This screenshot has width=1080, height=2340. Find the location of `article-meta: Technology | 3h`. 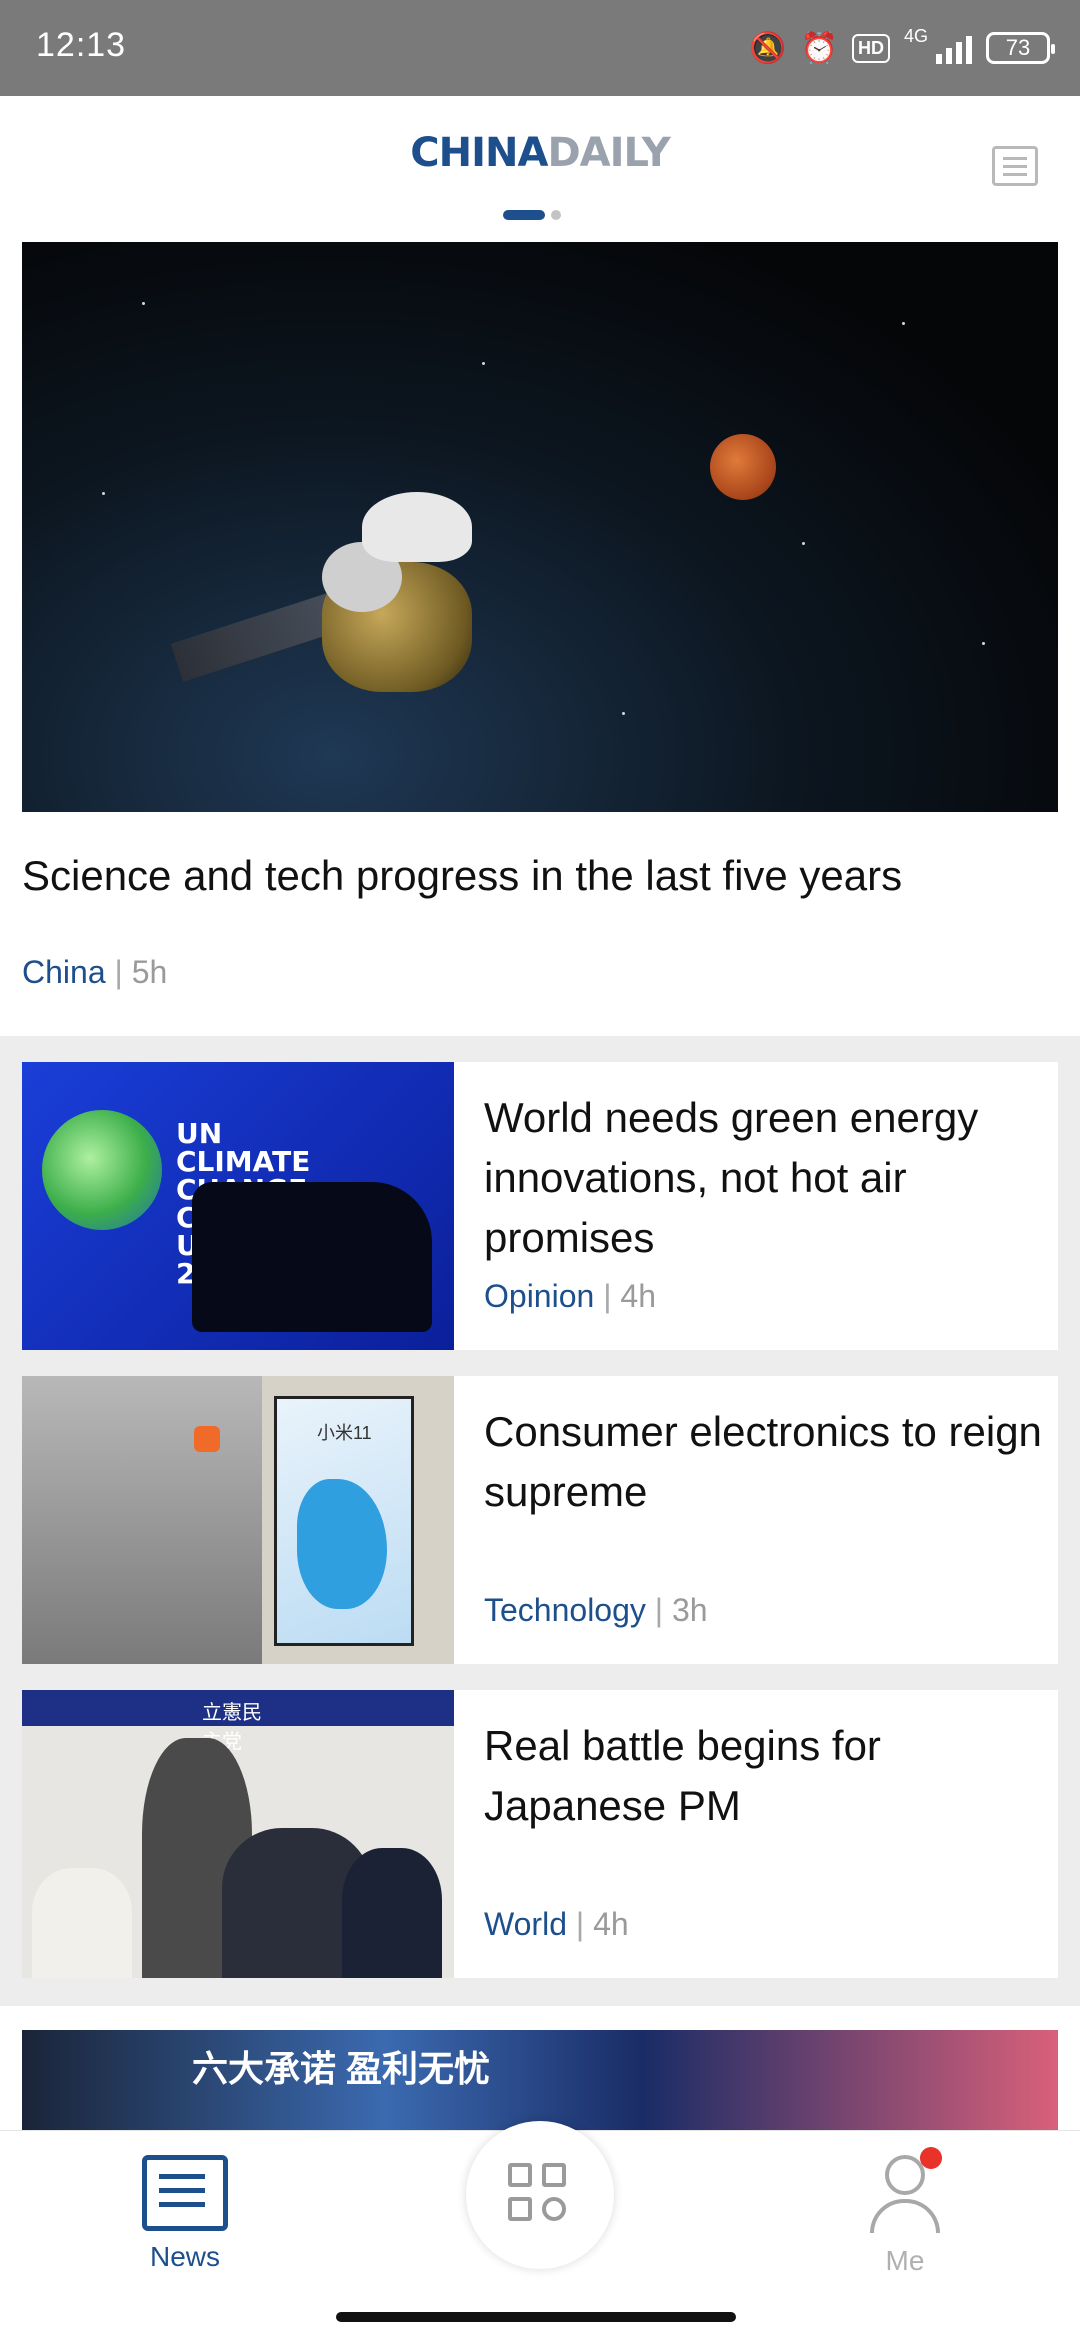

article-meta: Technology | 3h is located at coordinates (596, 1610).